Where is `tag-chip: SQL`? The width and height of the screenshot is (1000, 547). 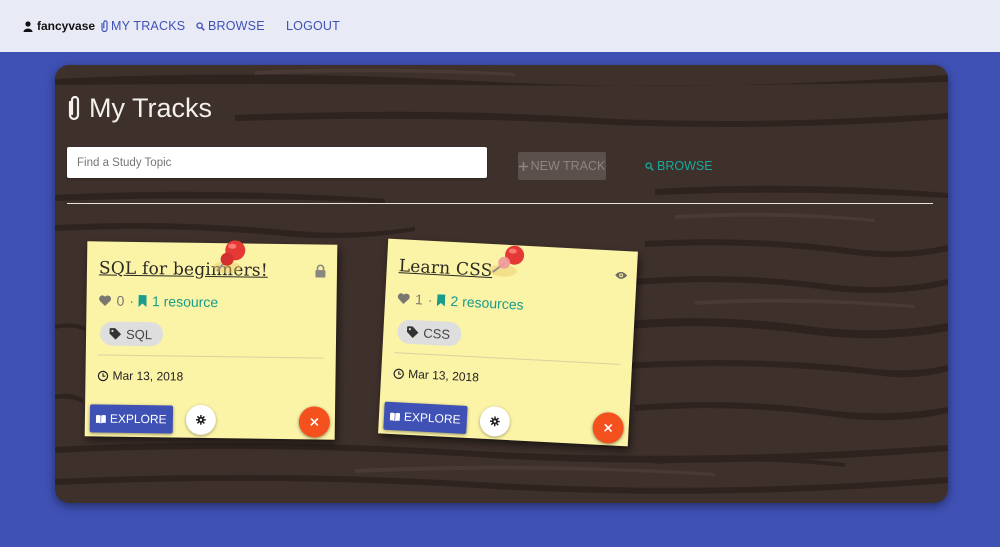 tag-chip: SQL is located at coordinates (131, 334).